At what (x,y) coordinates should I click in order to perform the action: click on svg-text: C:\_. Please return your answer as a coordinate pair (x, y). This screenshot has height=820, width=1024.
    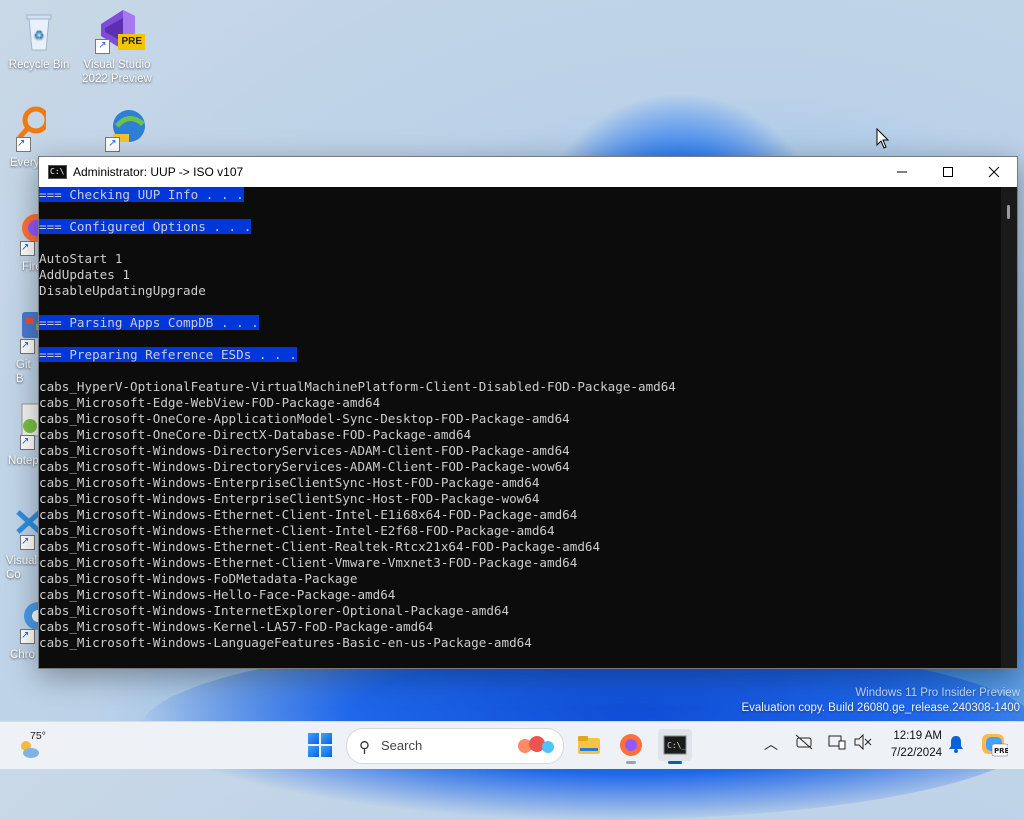
    Looking at the image, I should click on (676, 745).